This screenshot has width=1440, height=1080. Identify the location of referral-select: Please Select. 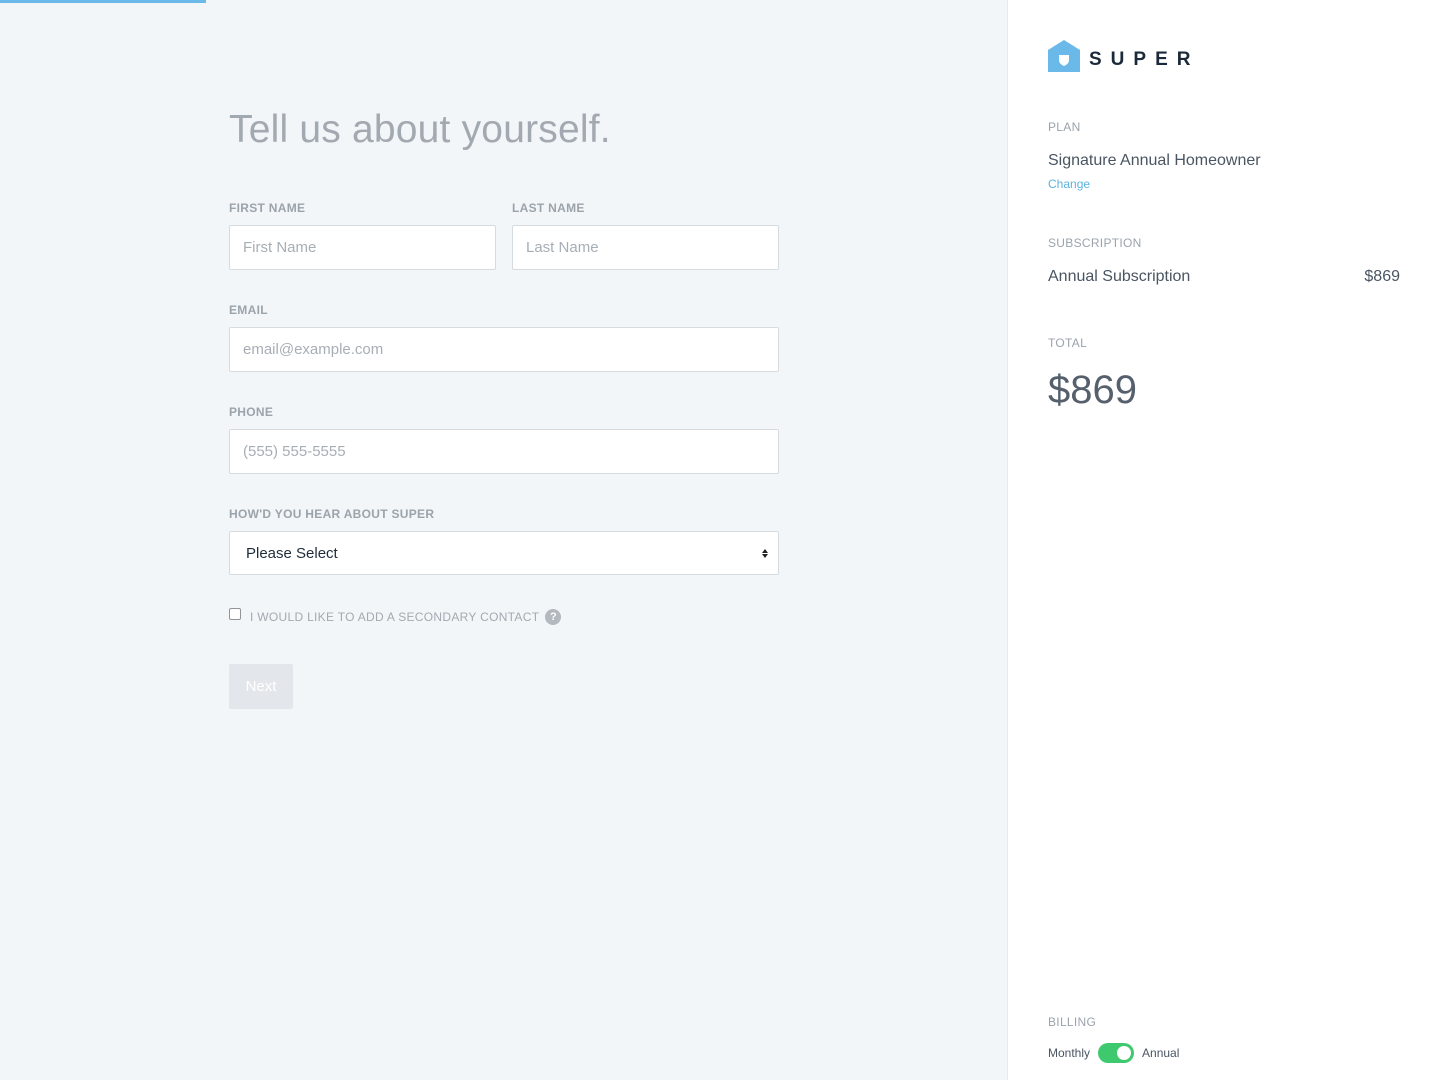
(504, 553).